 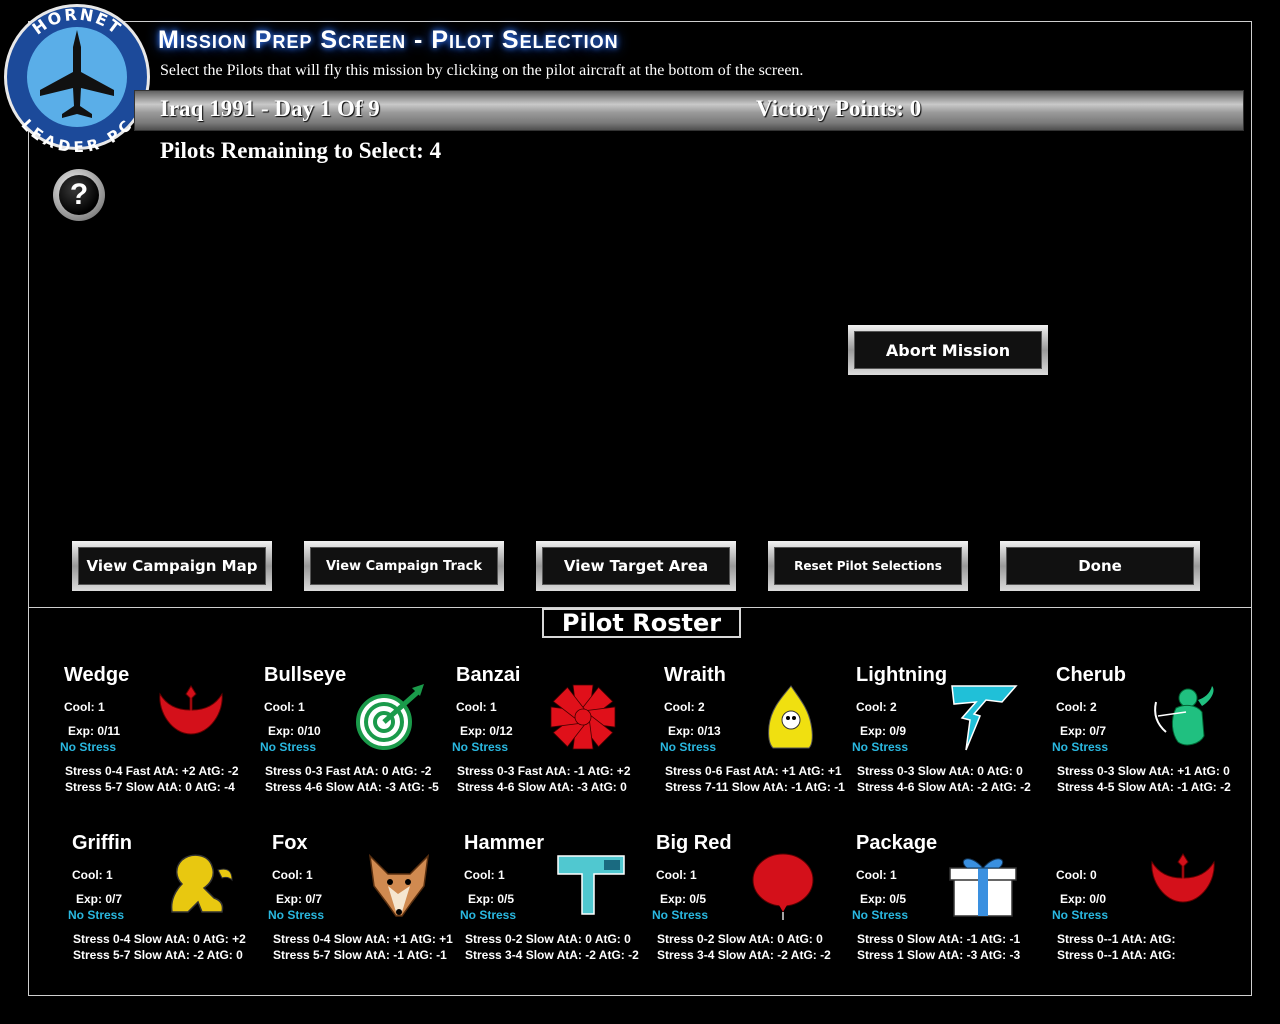 I want to click on view-campaign-map-button: View Campaign Map, so click(x=172, y=566).